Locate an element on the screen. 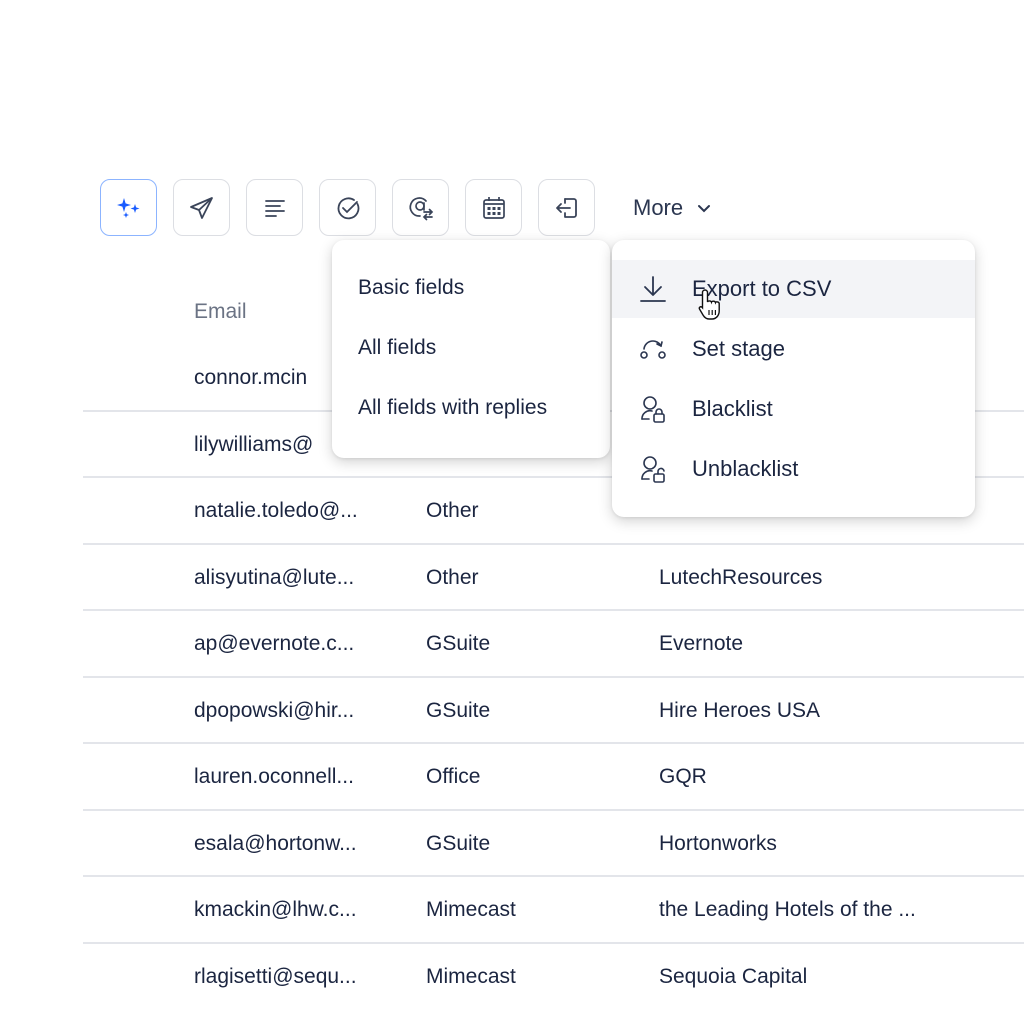  menu-item-set-stage: Set stage is located at coordinates (793, 349).